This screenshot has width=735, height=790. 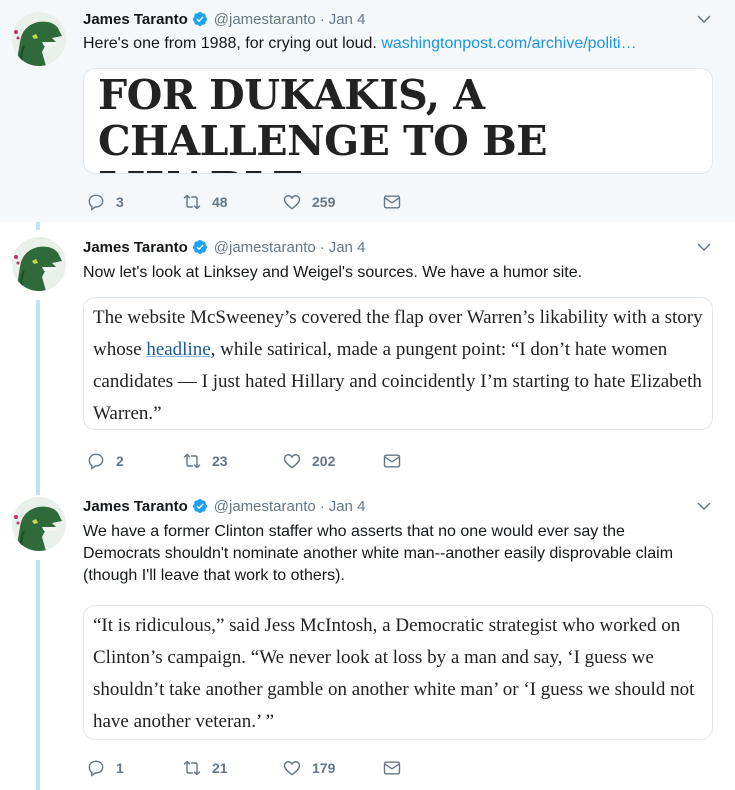 I want to click on reply-count: 2, so click(x=120, y=461).